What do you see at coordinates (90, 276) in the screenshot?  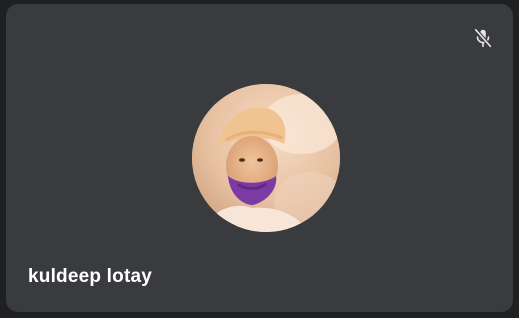 I see `participant-name: kuldeep lotay` at bounding box center [90, 276].